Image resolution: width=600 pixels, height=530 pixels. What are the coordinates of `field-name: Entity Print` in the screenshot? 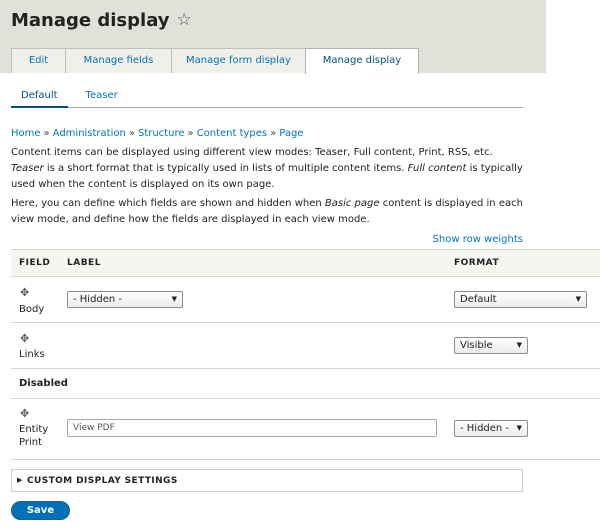 It's located at (33, 436).